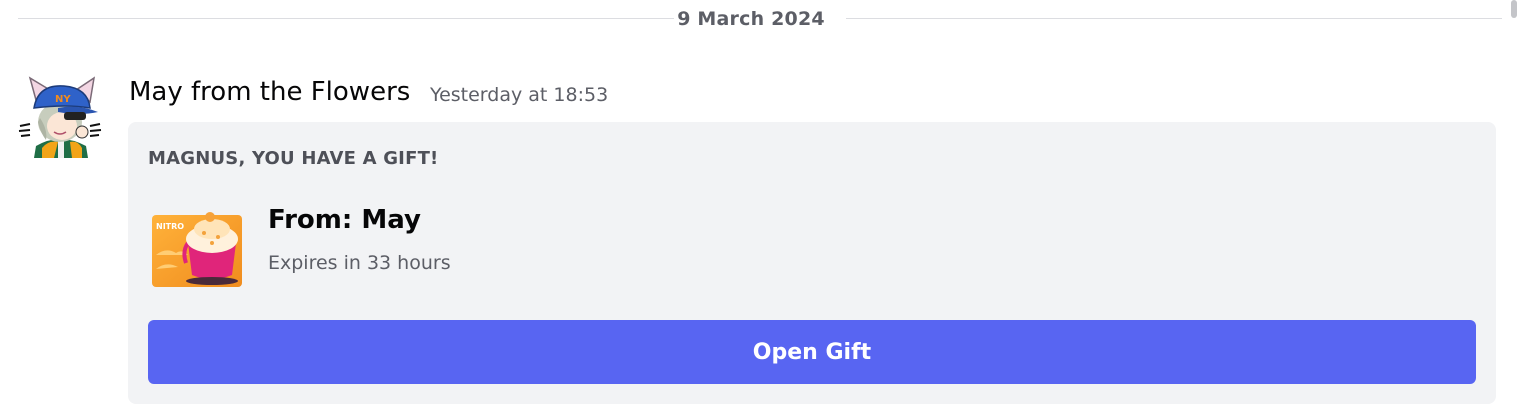 This screenshot has height=405, width=1520. I want to click on gift-sender: From: May, so click(344, 220).